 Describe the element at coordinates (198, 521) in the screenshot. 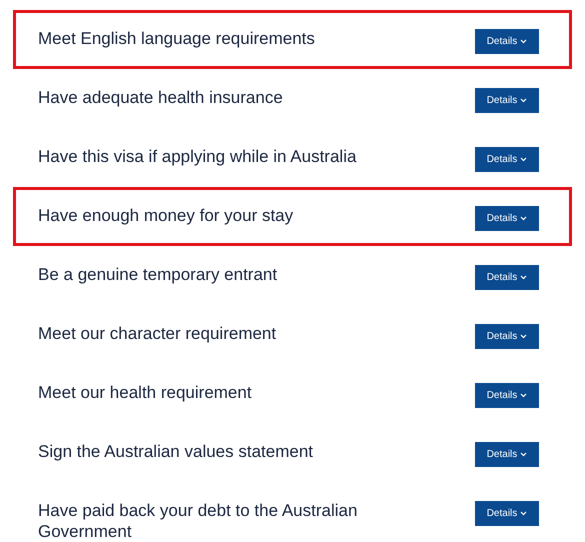

I see `requirement-title: Have paid back your debt to the Australian Government` at that location.